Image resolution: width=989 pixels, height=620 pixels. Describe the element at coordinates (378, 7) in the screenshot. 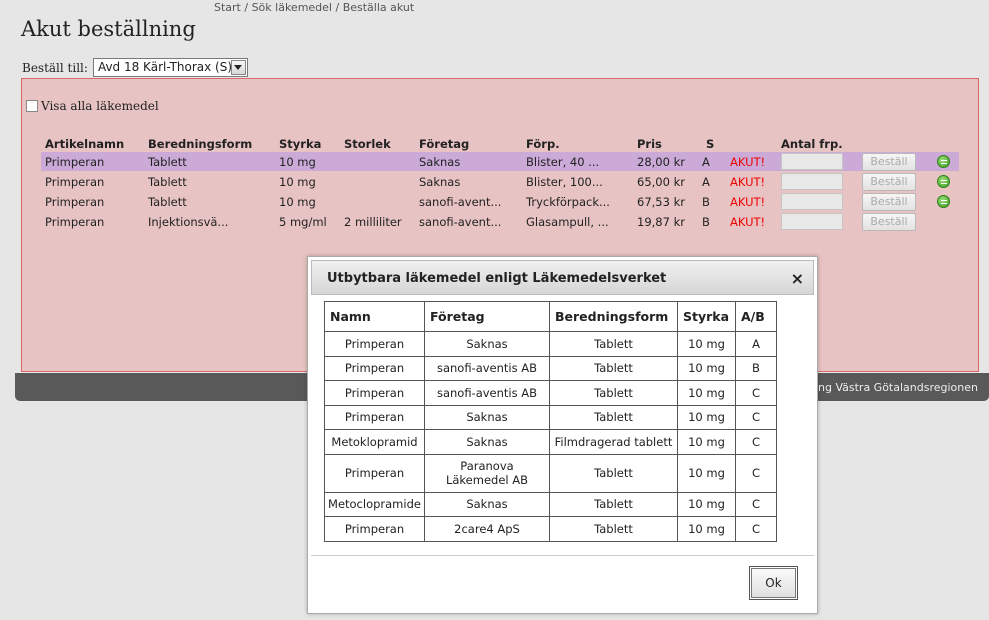

I see `breadcrumb-current: Beställa akut` at that location.